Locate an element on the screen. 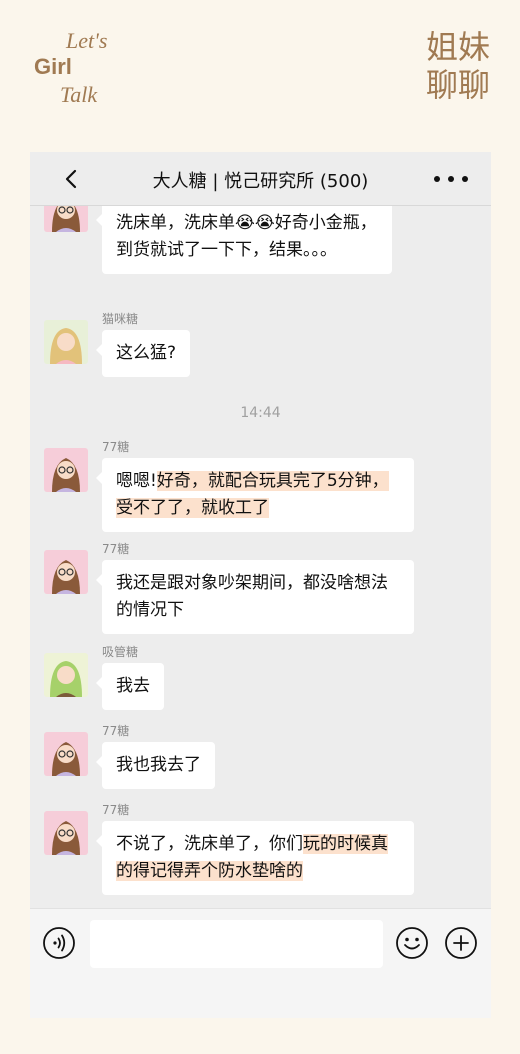 The height and width of the screenshot is (1054, 520). message-bubble: 我也我去了 is located at coordinates (155, 765).